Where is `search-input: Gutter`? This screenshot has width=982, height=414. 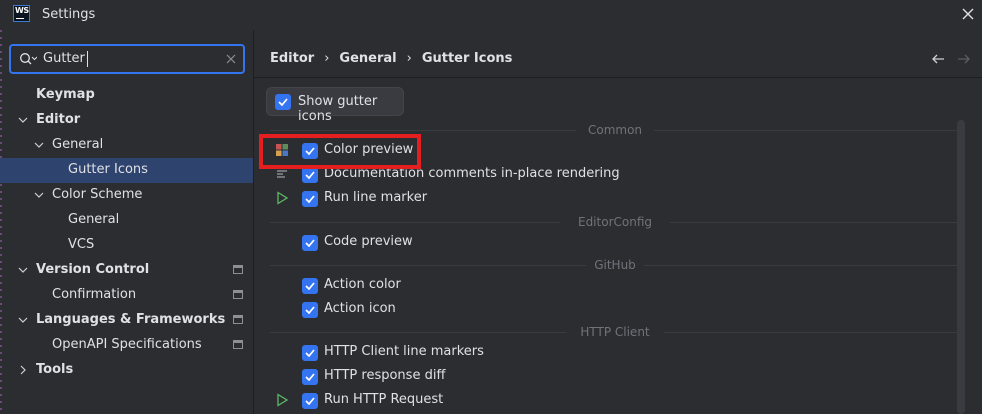 search-input: Gutter is located at coordinates (127, 59).